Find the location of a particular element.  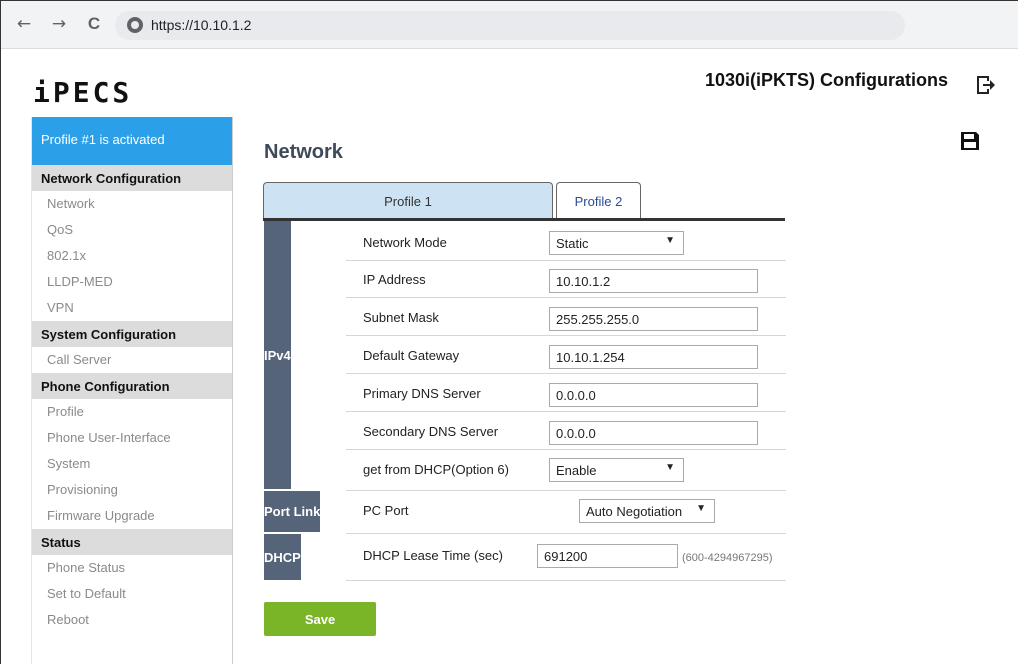

page-title: 1030i(iPKTS) Configurations is located at coordinates (826, 80).